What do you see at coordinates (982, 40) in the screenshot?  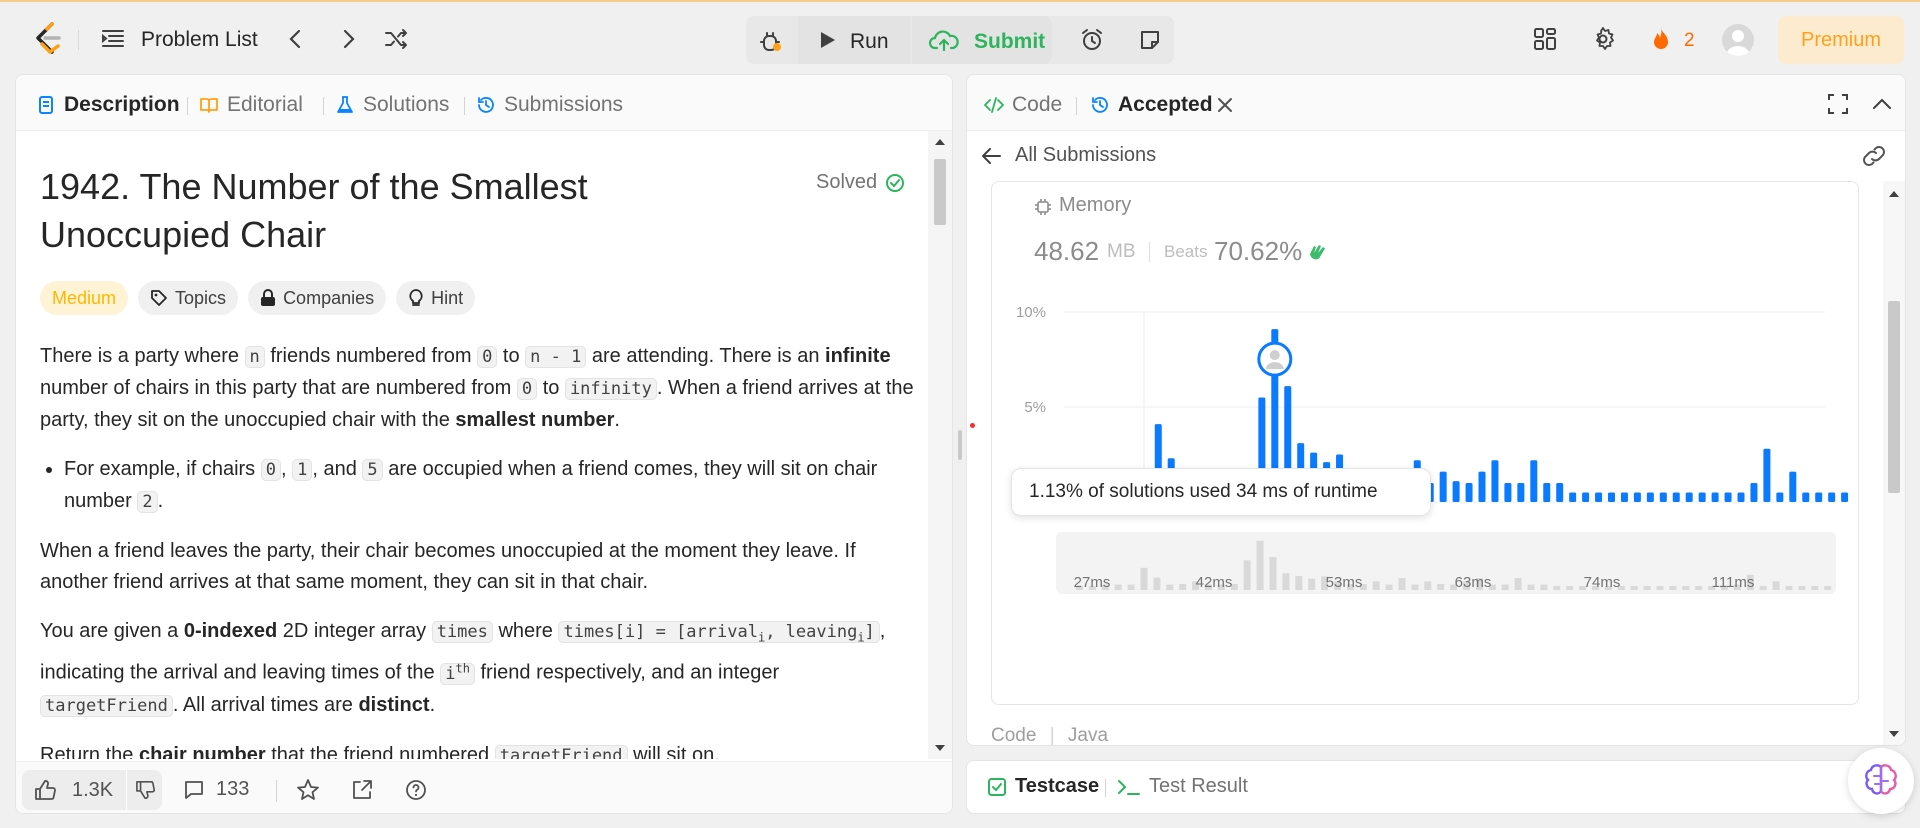 I see `submit-button: Submit` at bounding box center [982, 40].